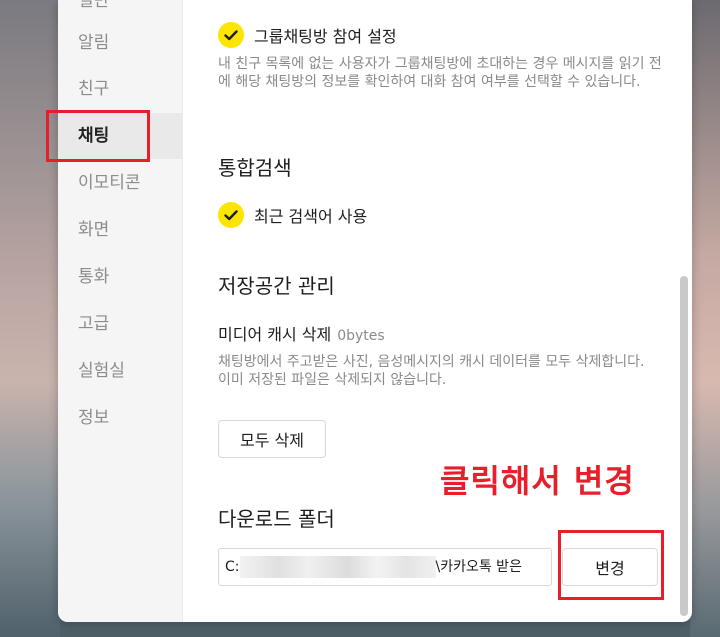 This screenshot has width=720, height=637. Describe the element at coordinates (275, 334) in the screenshot. I see `media-cache-label: 미디어 캐시 삭제` at that location.